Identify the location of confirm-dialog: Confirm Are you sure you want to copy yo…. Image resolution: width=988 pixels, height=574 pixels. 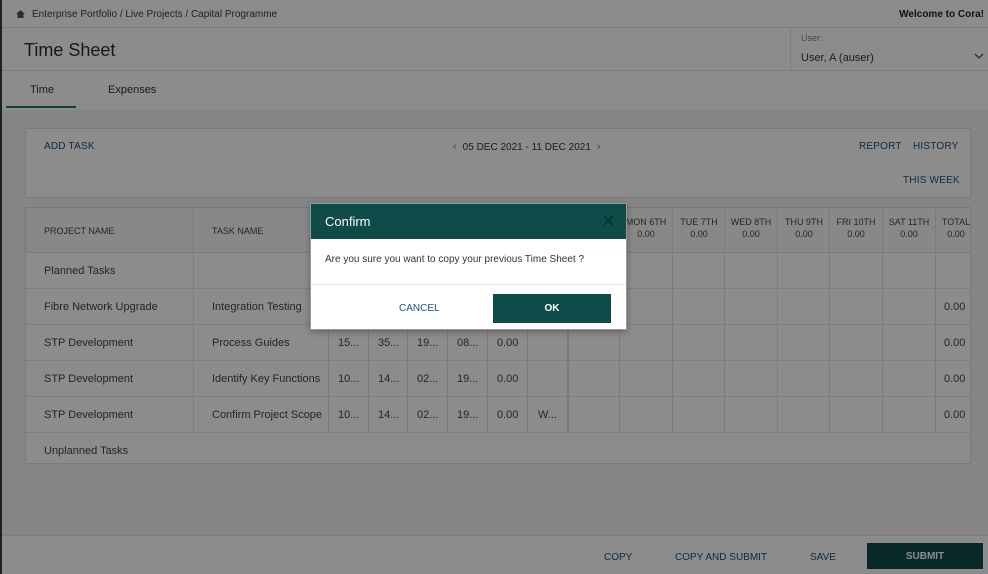
(468, 266).